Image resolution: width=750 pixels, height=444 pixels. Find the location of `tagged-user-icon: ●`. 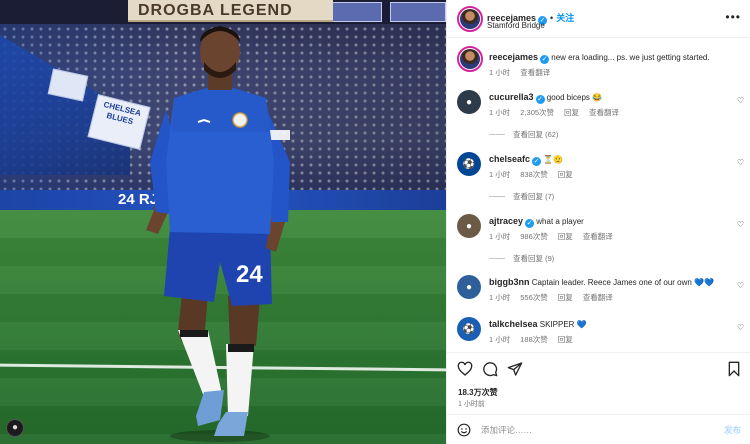

tagged-user-icon: ● is located at coordinates (15, 428).